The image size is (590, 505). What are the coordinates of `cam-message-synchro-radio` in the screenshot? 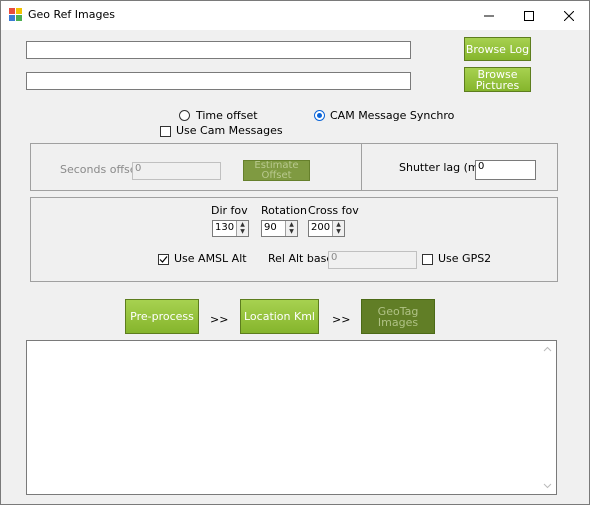 It's located at (319, 115).